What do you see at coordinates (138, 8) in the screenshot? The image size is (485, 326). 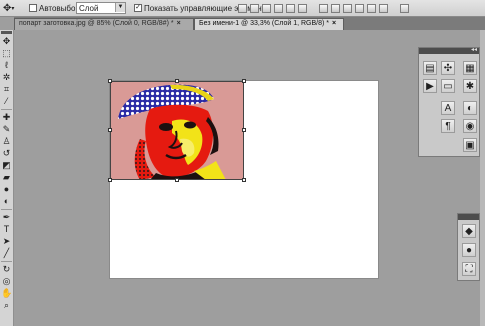 I see `show-controls-checkbox: ✓` at bounding box center [138, 8].